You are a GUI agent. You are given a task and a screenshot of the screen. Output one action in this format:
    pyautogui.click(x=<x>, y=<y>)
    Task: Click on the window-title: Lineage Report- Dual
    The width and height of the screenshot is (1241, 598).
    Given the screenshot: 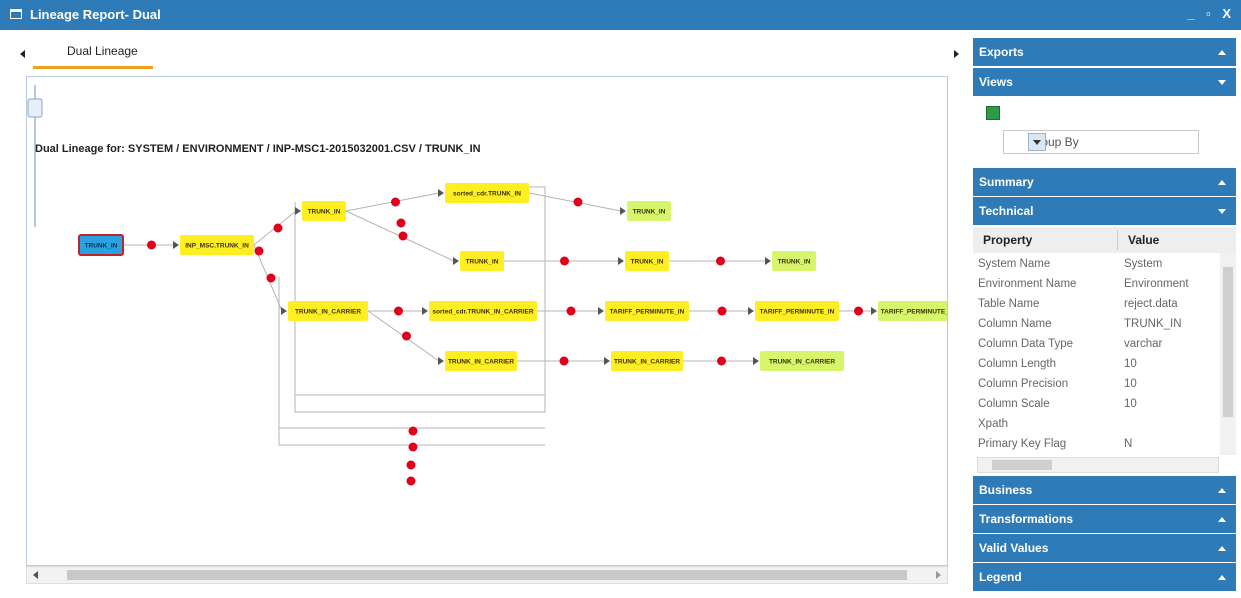 What is the action you would take?
    pyautogui.click(x=95, y=14)
    